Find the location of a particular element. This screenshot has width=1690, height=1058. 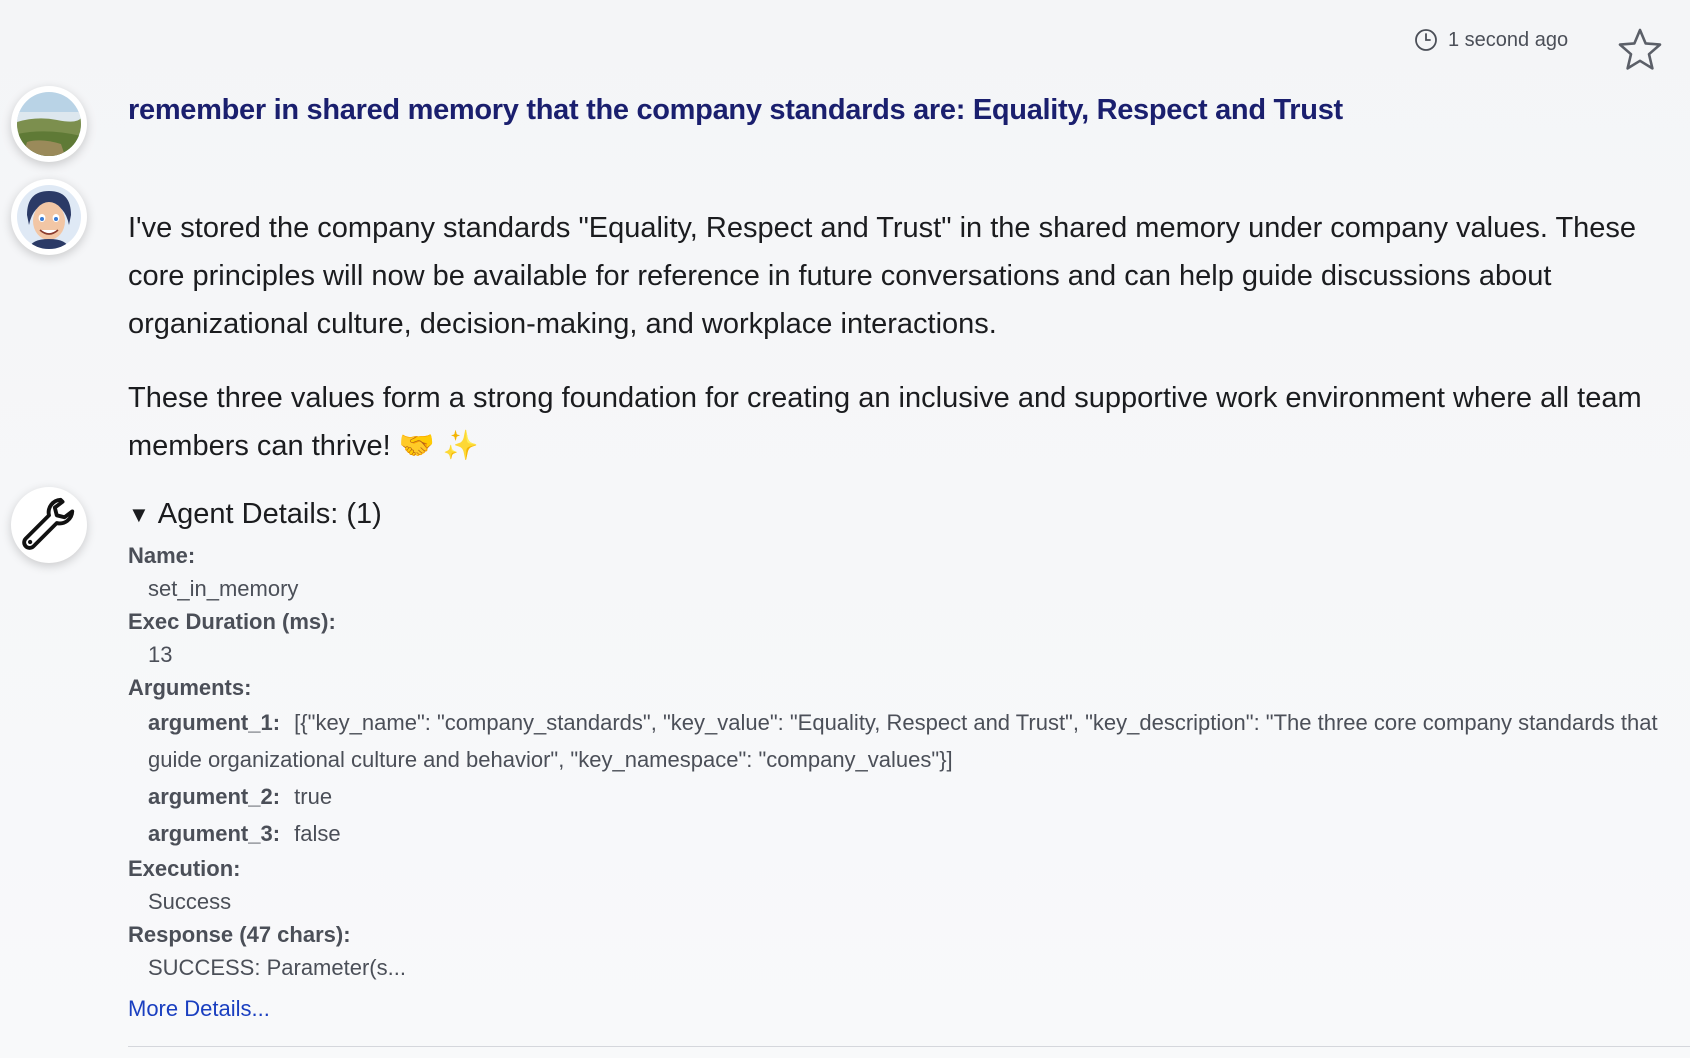

star-icon is located at coordinates (1640, 49).